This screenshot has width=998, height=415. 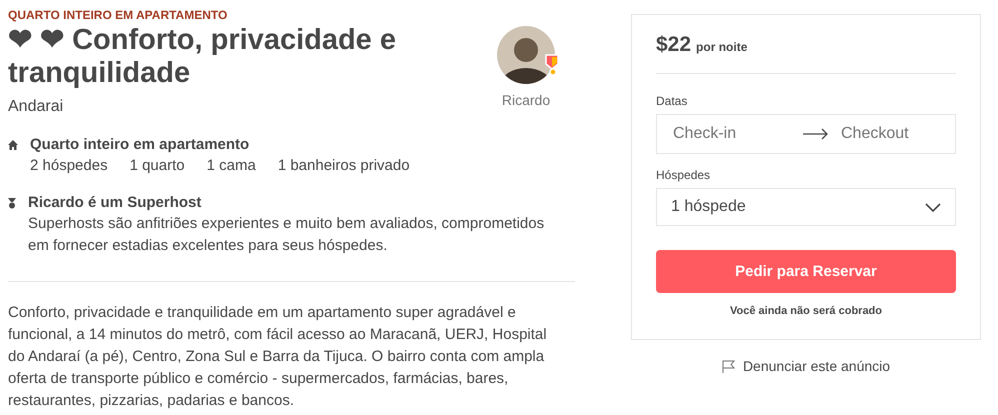 What do you see at coordinates (115, 202) in the screenshot?
I see `highlight-title: Ricardo é um Superhost` at bounding box center [115, 202].